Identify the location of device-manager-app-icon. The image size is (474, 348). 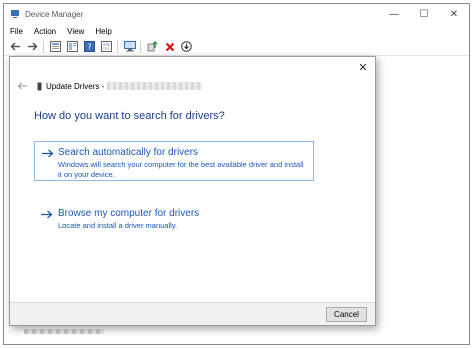
(15, 14).